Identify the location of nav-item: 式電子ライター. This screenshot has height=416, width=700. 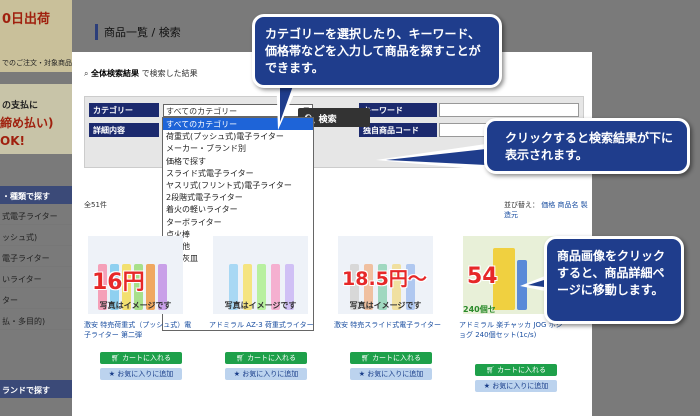
(36, 214).